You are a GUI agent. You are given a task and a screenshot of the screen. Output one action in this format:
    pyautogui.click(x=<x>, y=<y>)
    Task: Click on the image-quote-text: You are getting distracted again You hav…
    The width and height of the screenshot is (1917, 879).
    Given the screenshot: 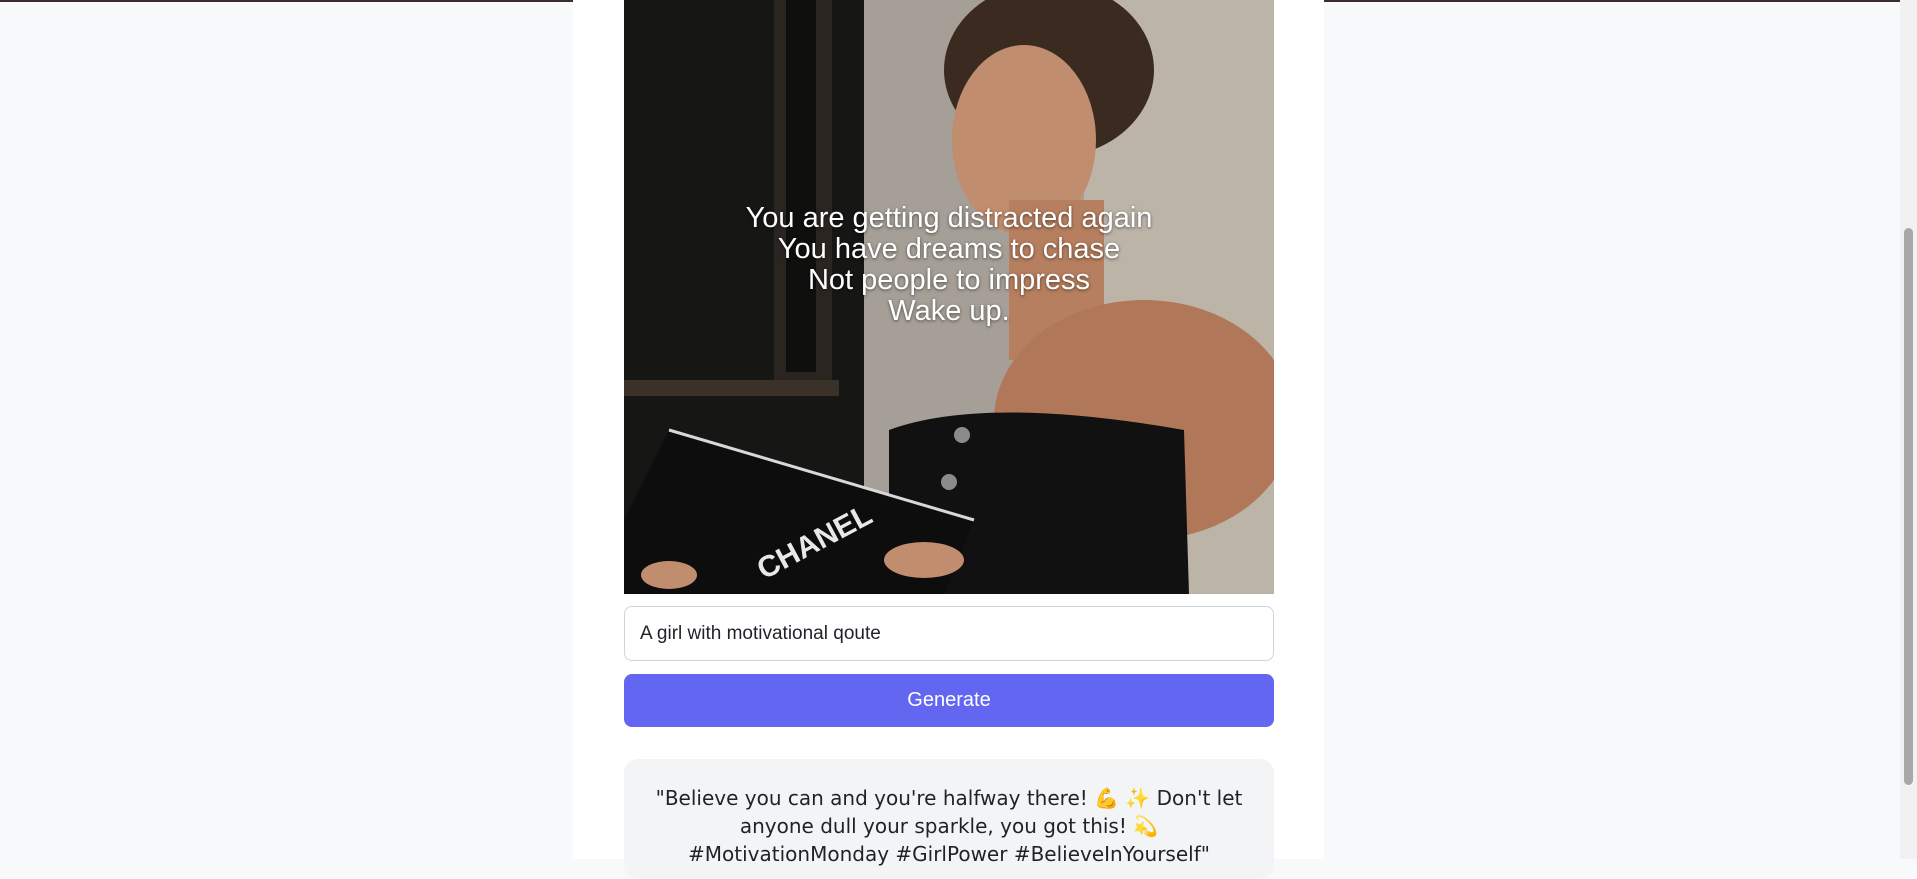 What is the action you would take?
    pyautogui.click(x=949, y=265)
    